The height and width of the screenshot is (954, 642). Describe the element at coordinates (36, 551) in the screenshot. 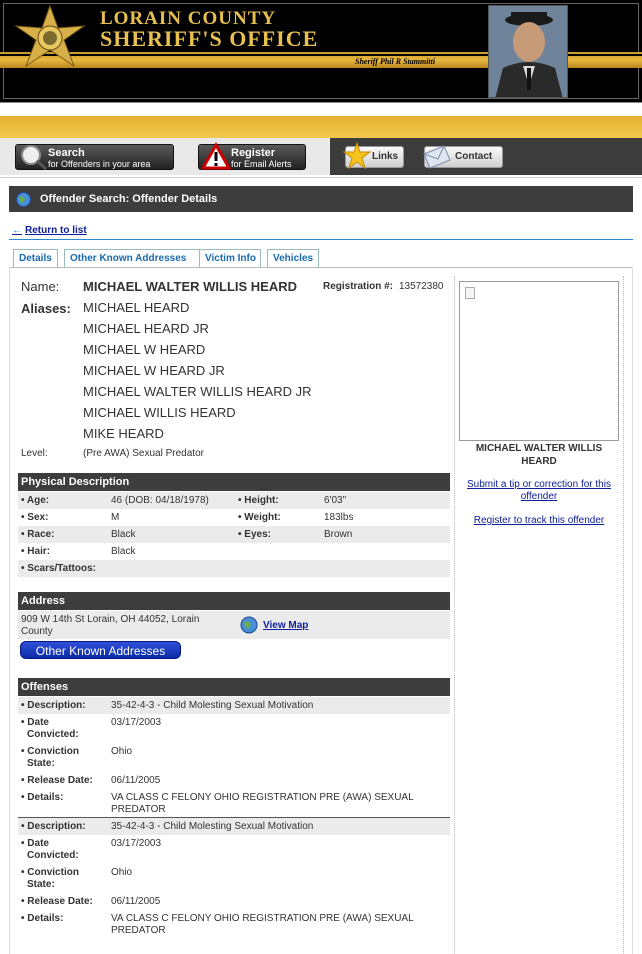

I see `hair-label: • Hair:` at that location.